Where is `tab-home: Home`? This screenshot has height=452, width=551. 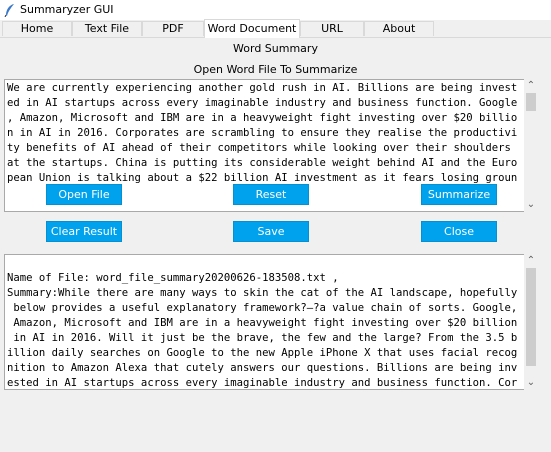 tab-home: Home is located at coordinates (37, 28).